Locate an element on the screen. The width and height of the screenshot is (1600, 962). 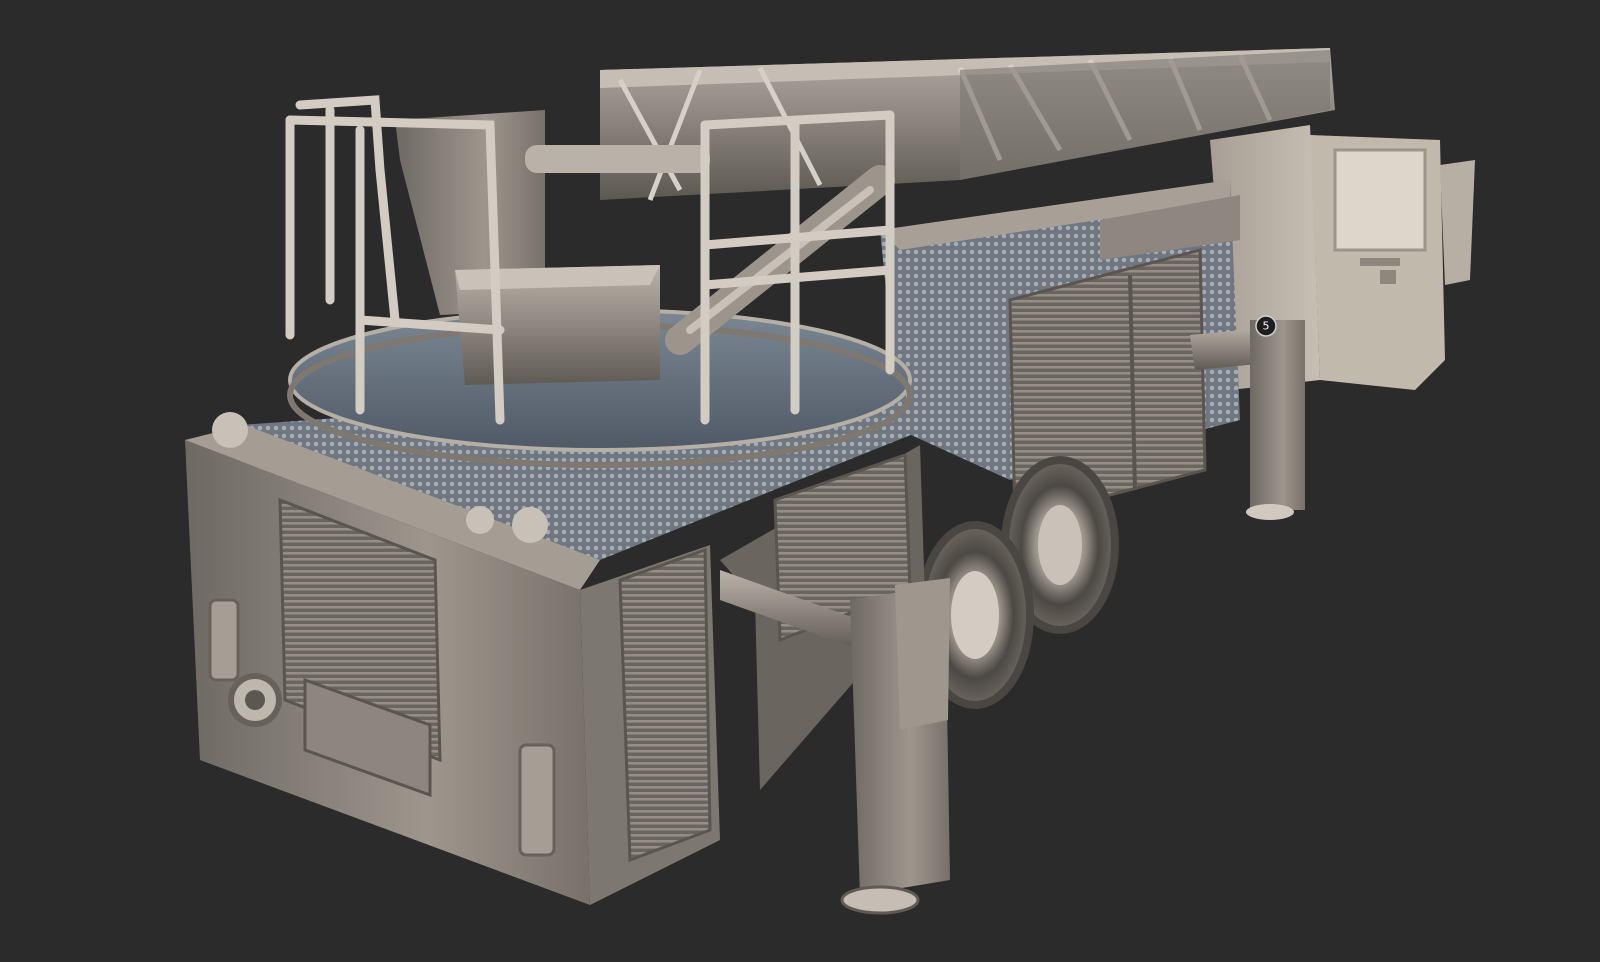
hotspot-marker: 5 is located at coordinates (1266, 326).